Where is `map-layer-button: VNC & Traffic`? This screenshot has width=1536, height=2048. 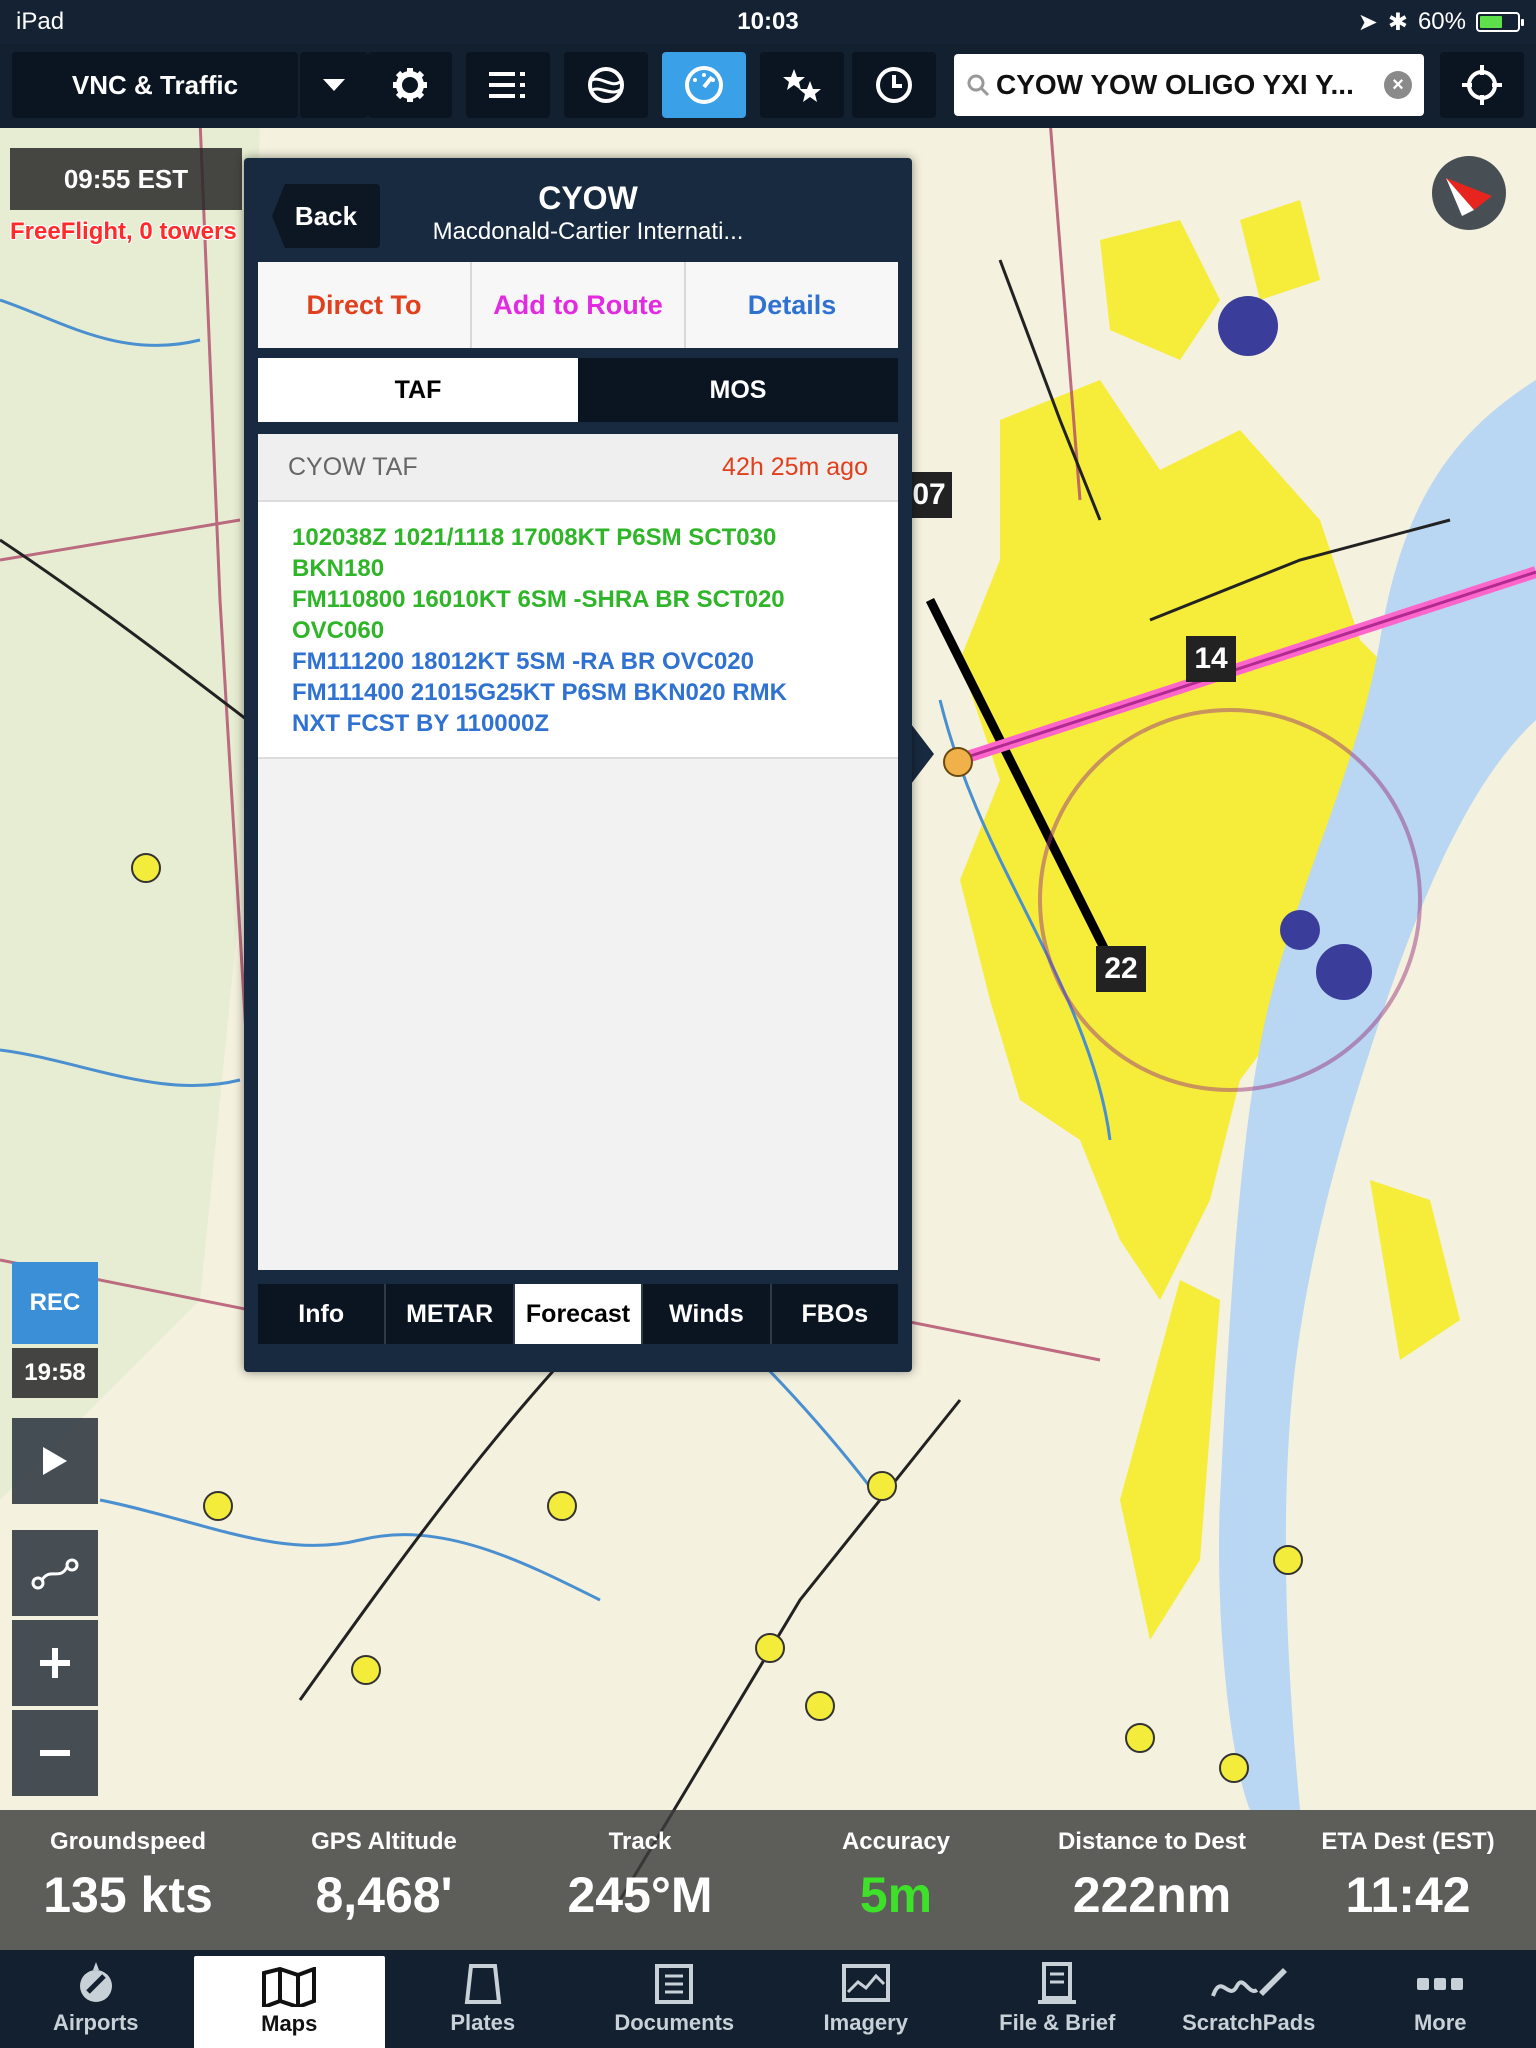
map-layer-button: VNC & Traffic is located at coordinates (155, 85).